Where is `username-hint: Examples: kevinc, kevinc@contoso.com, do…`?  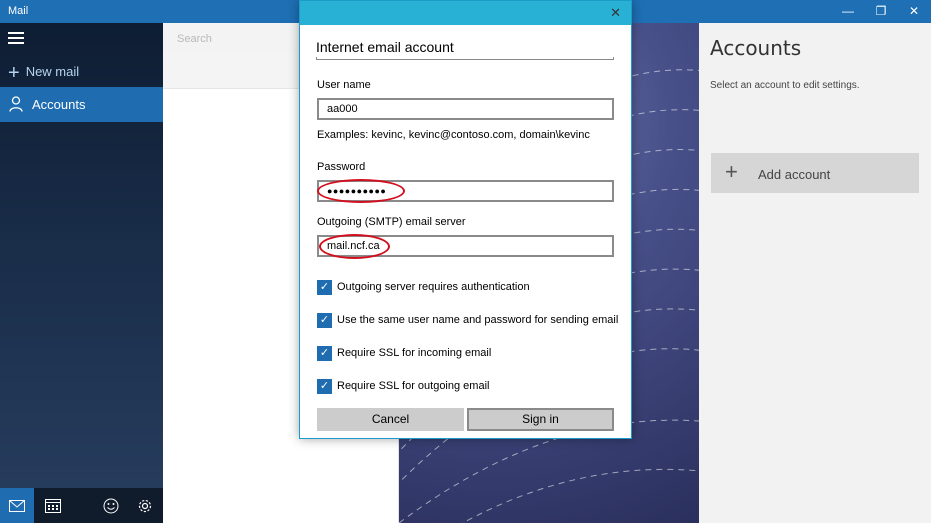
username-hint: Examples: kevinc, kevinc@contoso.com, do… is located at coordinates (453, 135).